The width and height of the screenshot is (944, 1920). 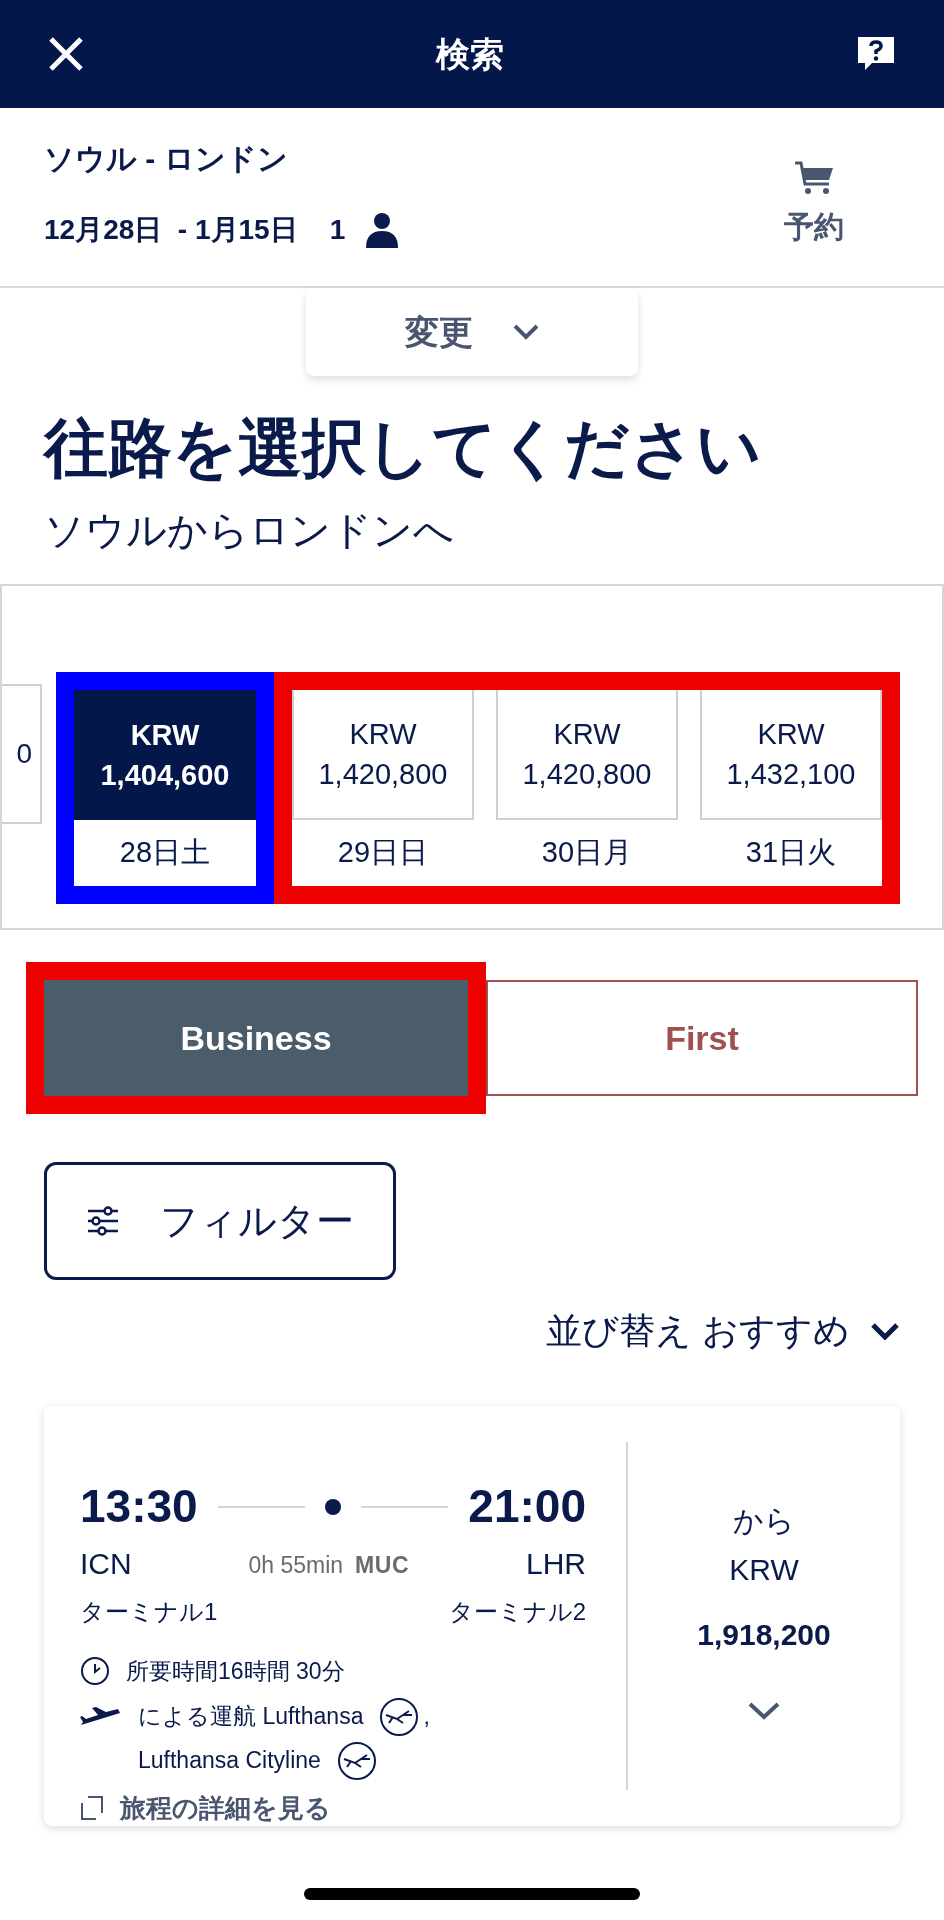 I want to click on price-currency: KRW, so click(x=764, y=1570).